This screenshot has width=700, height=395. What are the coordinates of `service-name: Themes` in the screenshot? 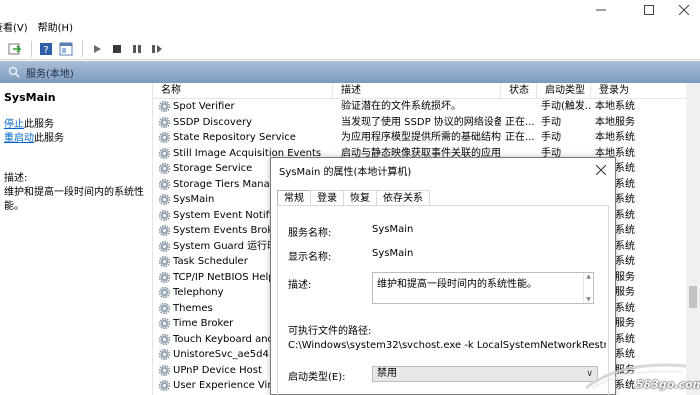 It's located at (193, 308).